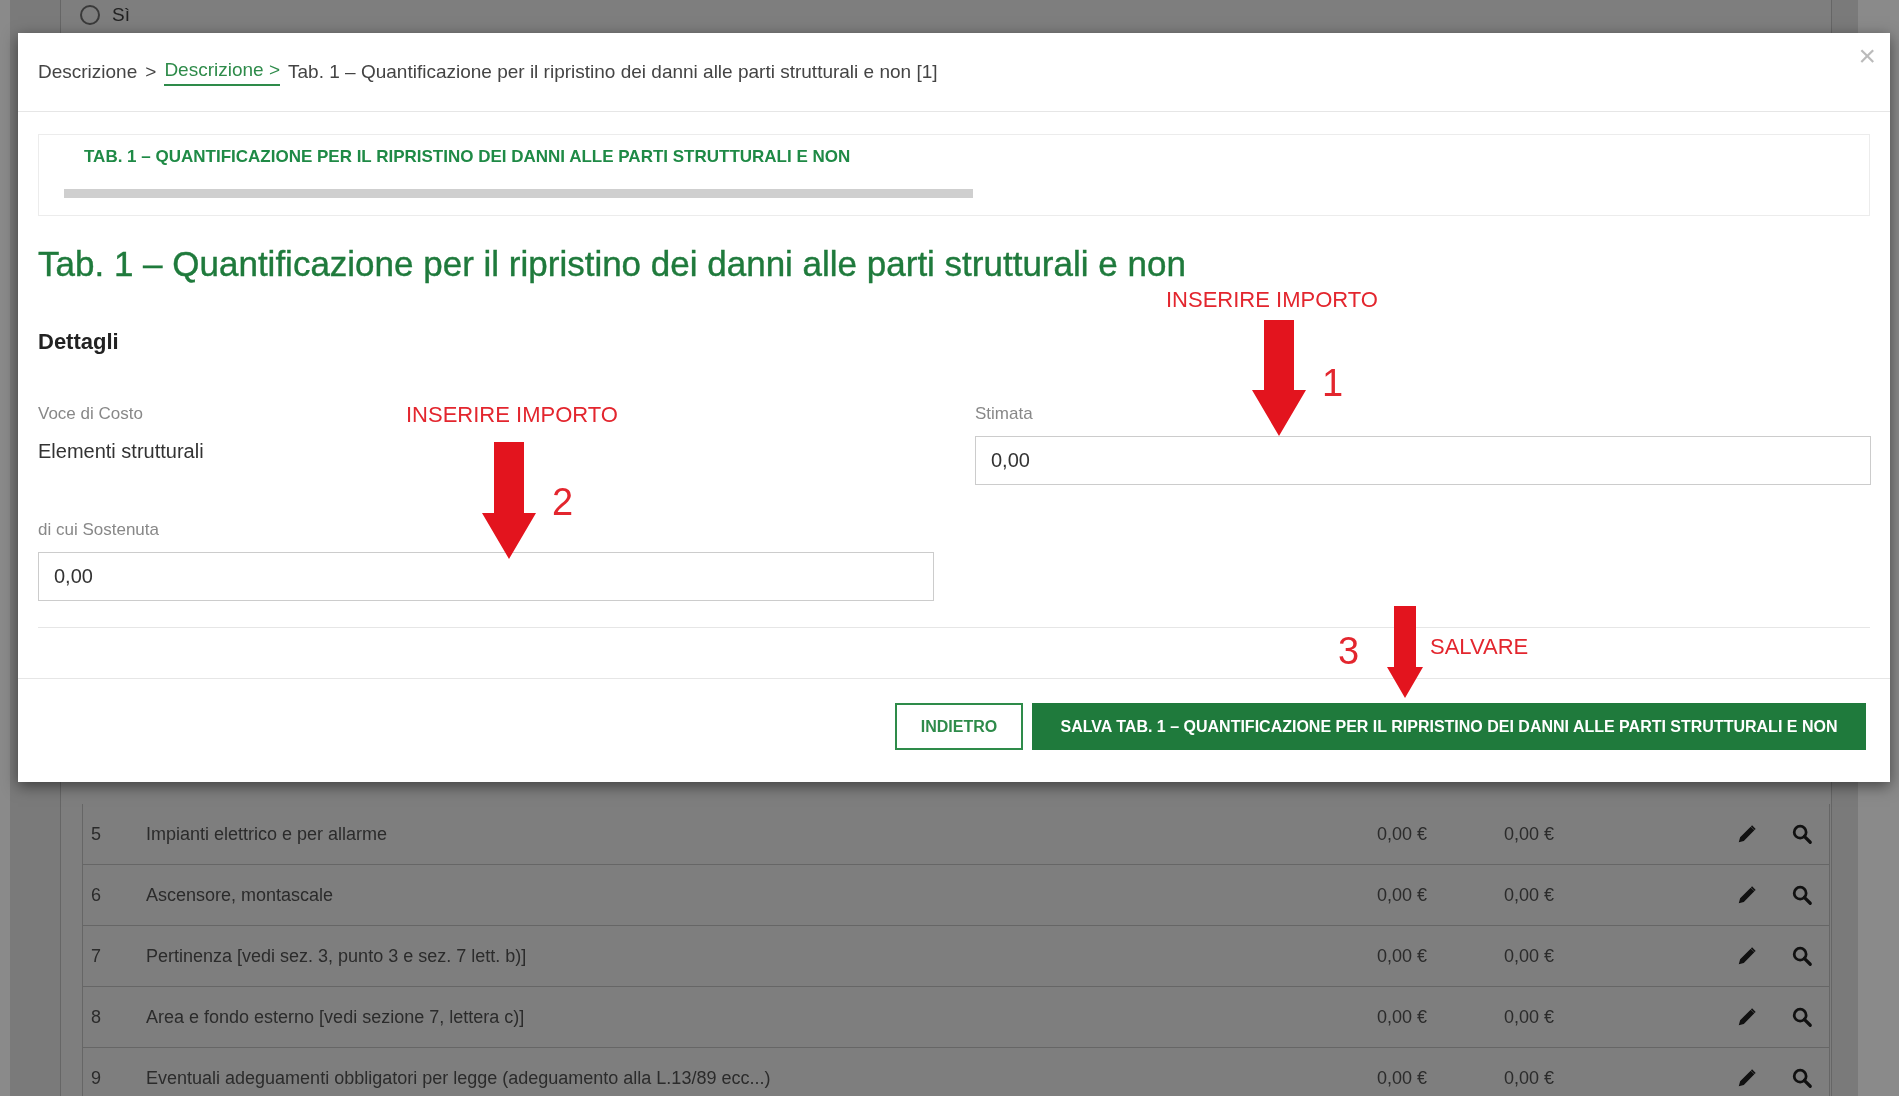 This screenshot has width=1899, height=1096. I want to click on tab: TAB. 1 – QUANTIFICAZIONE PER IL RIPRISTINO DEI DANNI ALLE PARTI STRUTTURALI E NON, so click(467, 157).